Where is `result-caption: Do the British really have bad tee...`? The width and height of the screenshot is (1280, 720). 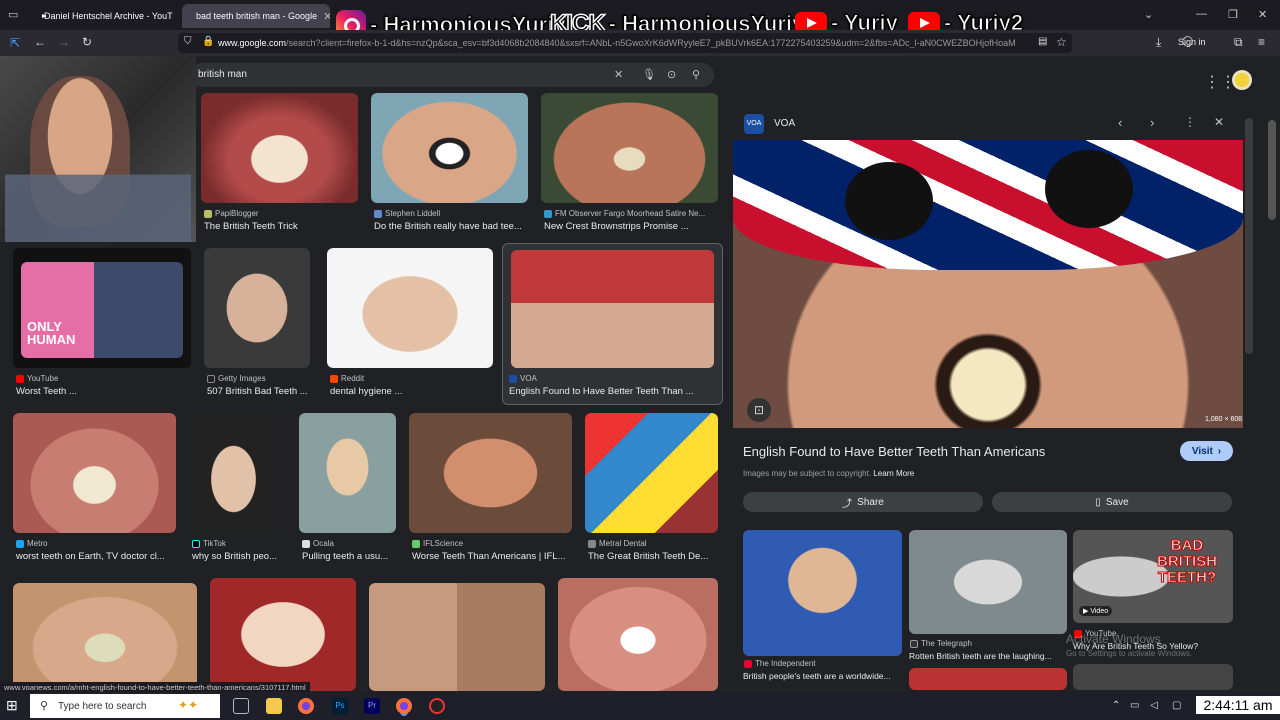 result-caption: Do the British really have bad tee... is located at coordinates (451, 226).